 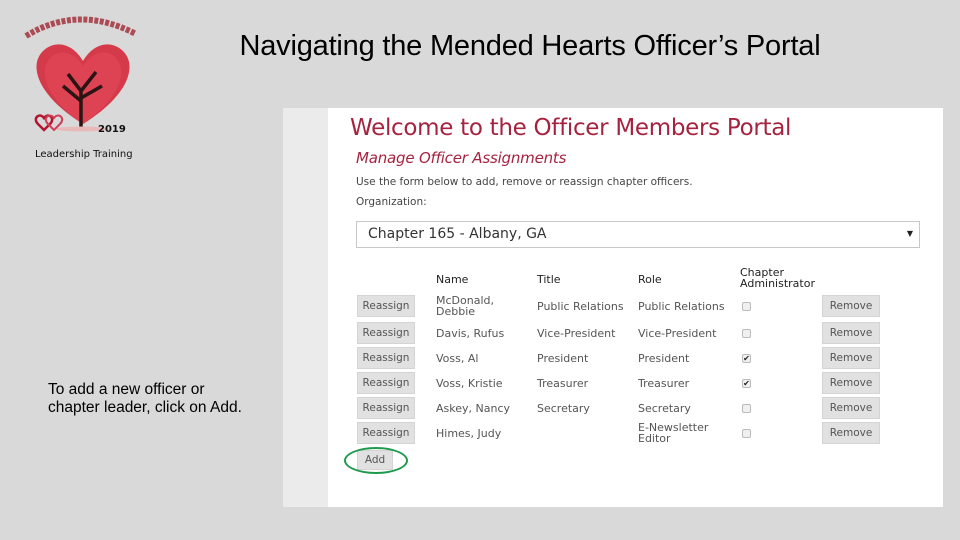 What do you see at coordinates (112, 129) in the screenshot?
I see `logo-year: 2019` at bounding box center [112, 129].